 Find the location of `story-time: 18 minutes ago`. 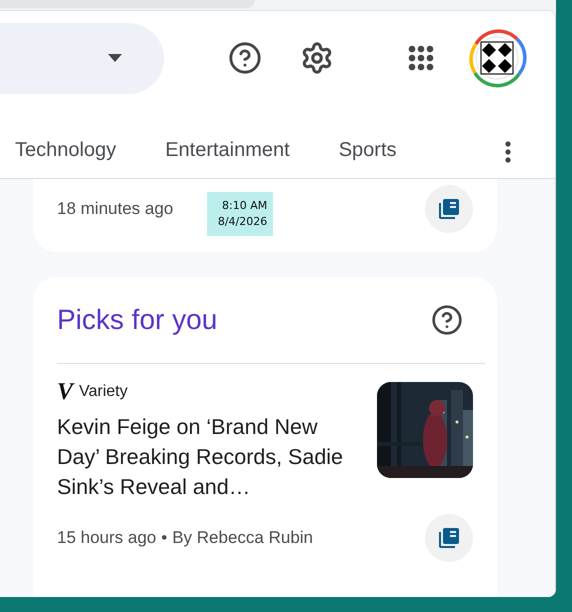

story-time: 18 minutes ago is located at coordinates (115, 208).